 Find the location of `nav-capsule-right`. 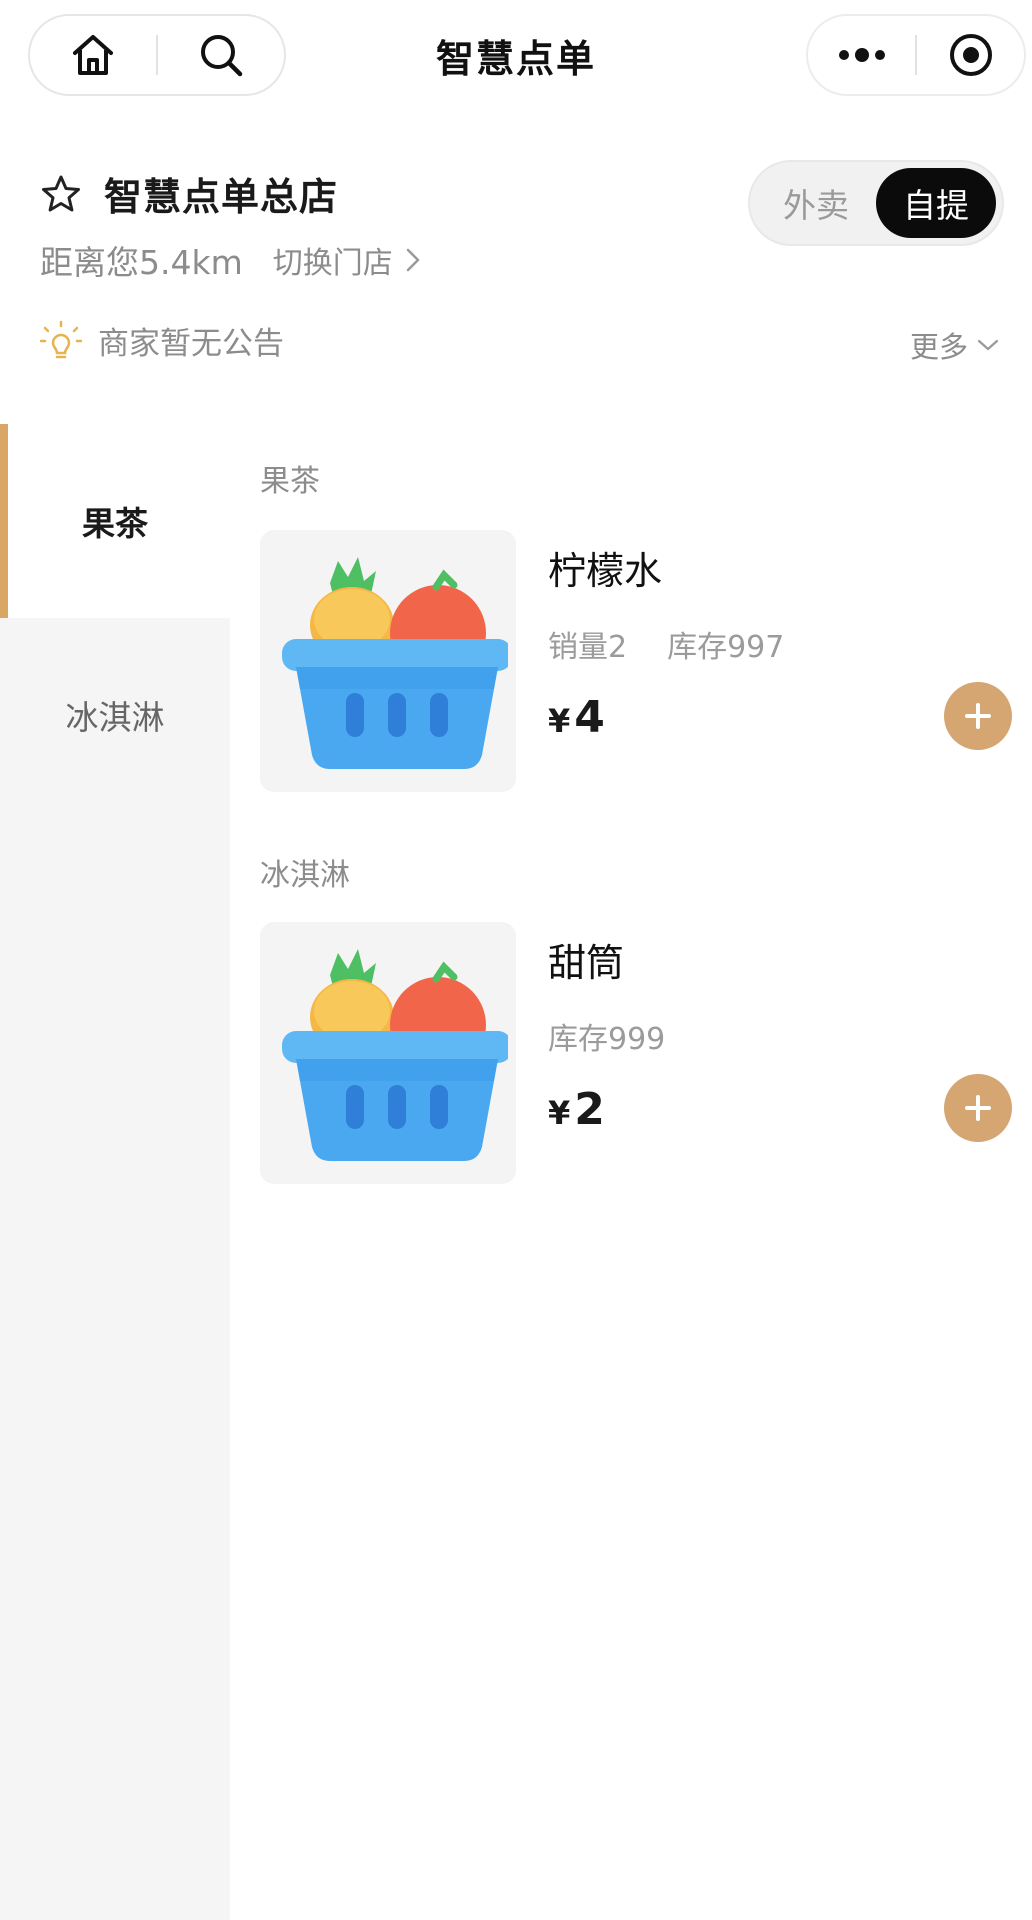

nav-capsule-right is located at coordinates (916, 55).